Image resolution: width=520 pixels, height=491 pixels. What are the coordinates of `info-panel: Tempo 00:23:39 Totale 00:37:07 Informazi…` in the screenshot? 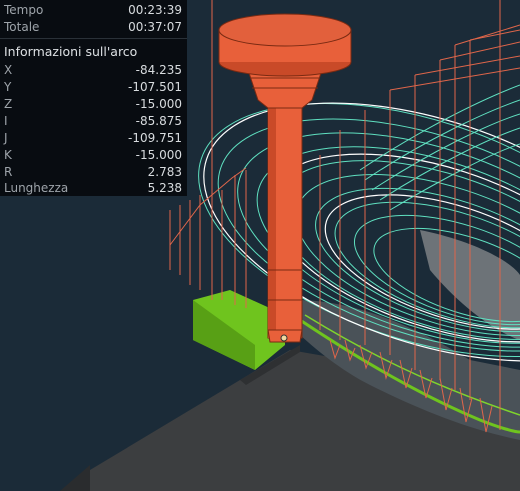 It's located at (93, 98).